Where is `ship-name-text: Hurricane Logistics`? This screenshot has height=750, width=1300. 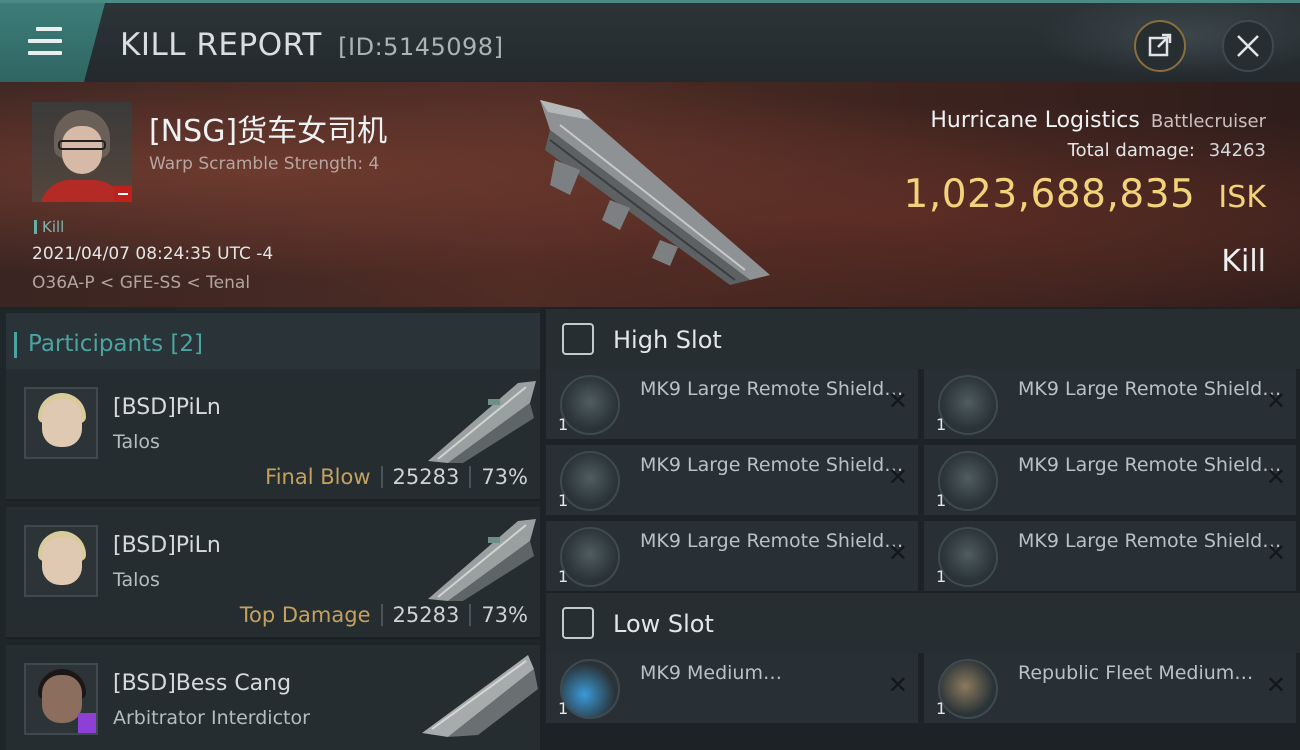
ship-name-text: Hurricane Logistics is located at coordinates (1035, 120).